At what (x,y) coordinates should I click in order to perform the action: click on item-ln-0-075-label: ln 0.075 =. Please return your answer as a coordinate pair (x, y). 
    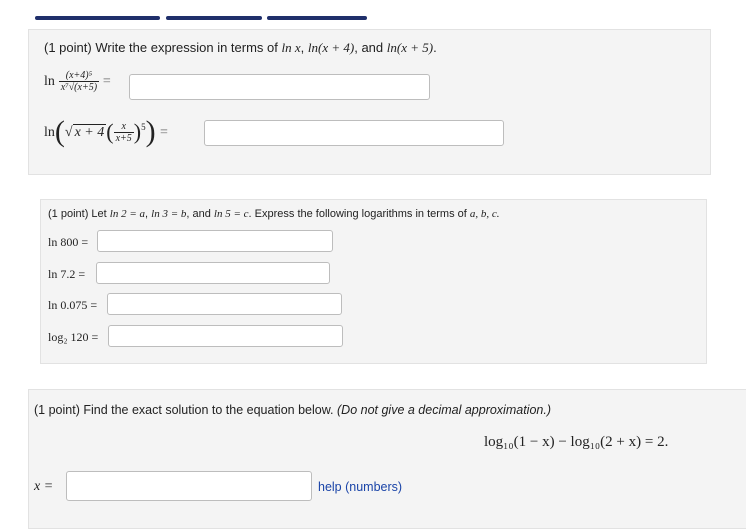
    Looking at the image, I should click on (73, 305).